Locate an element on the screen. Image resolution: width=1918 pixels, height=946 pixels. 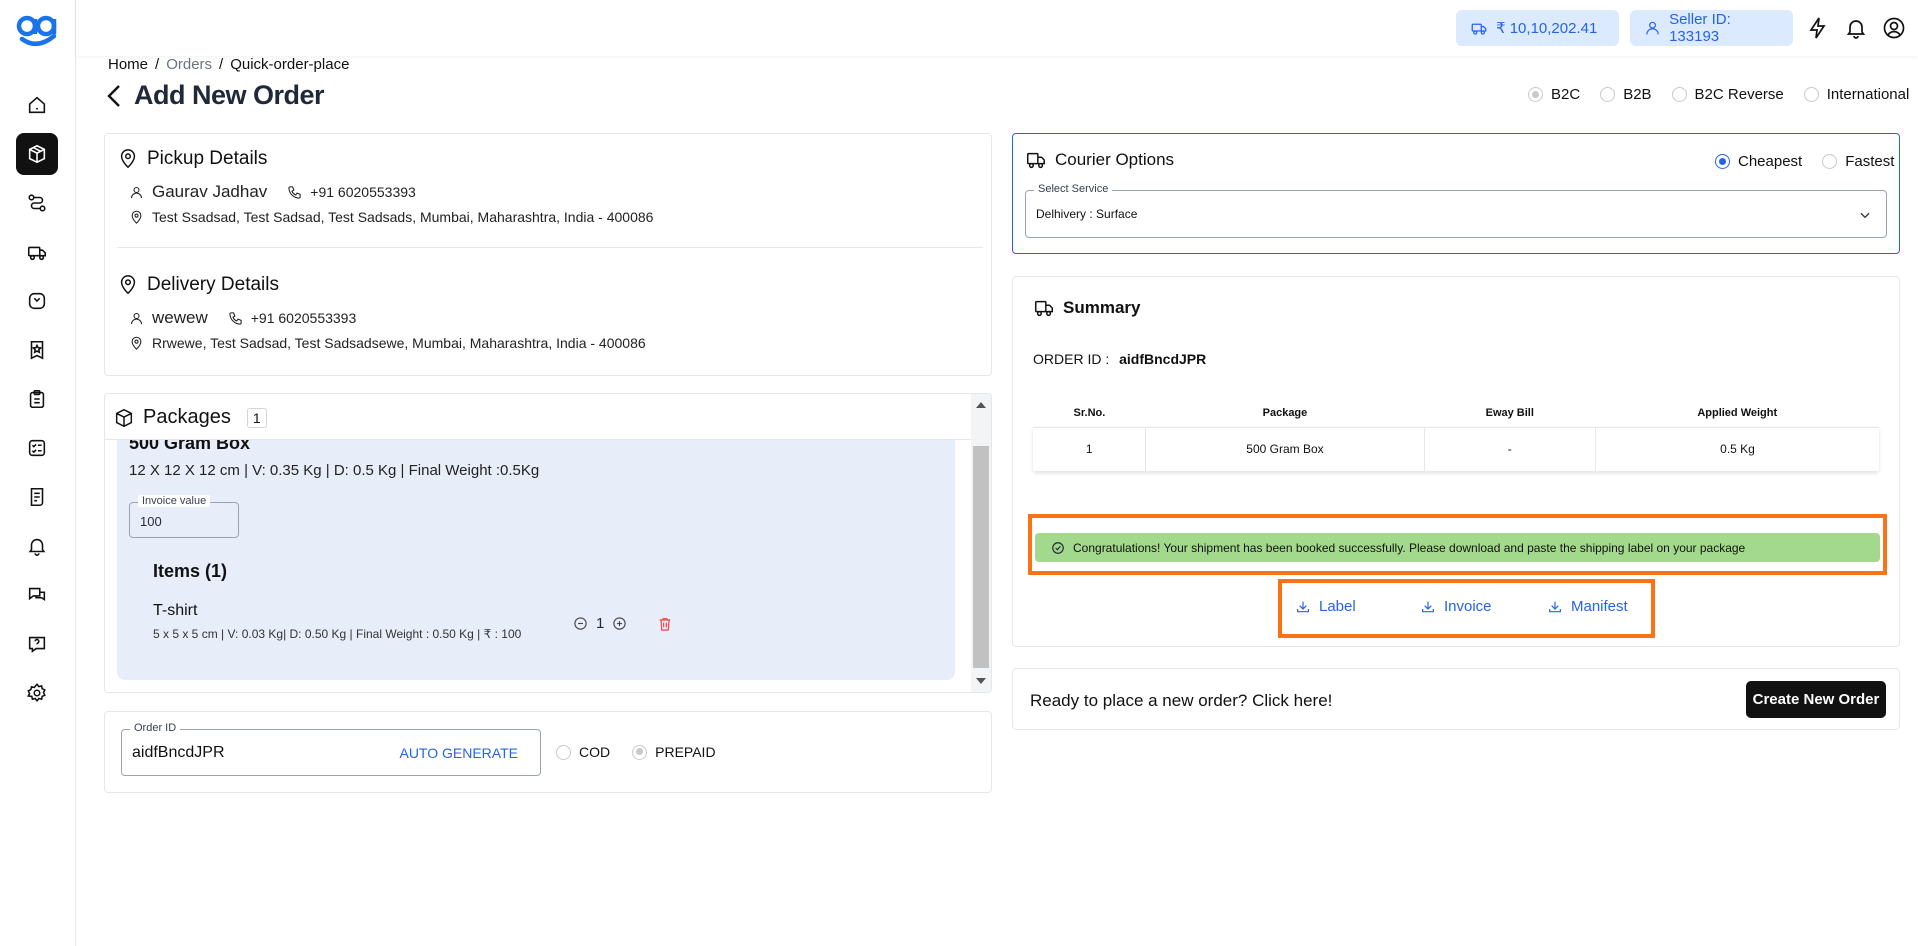
divider is located at coordinates (550, 247).